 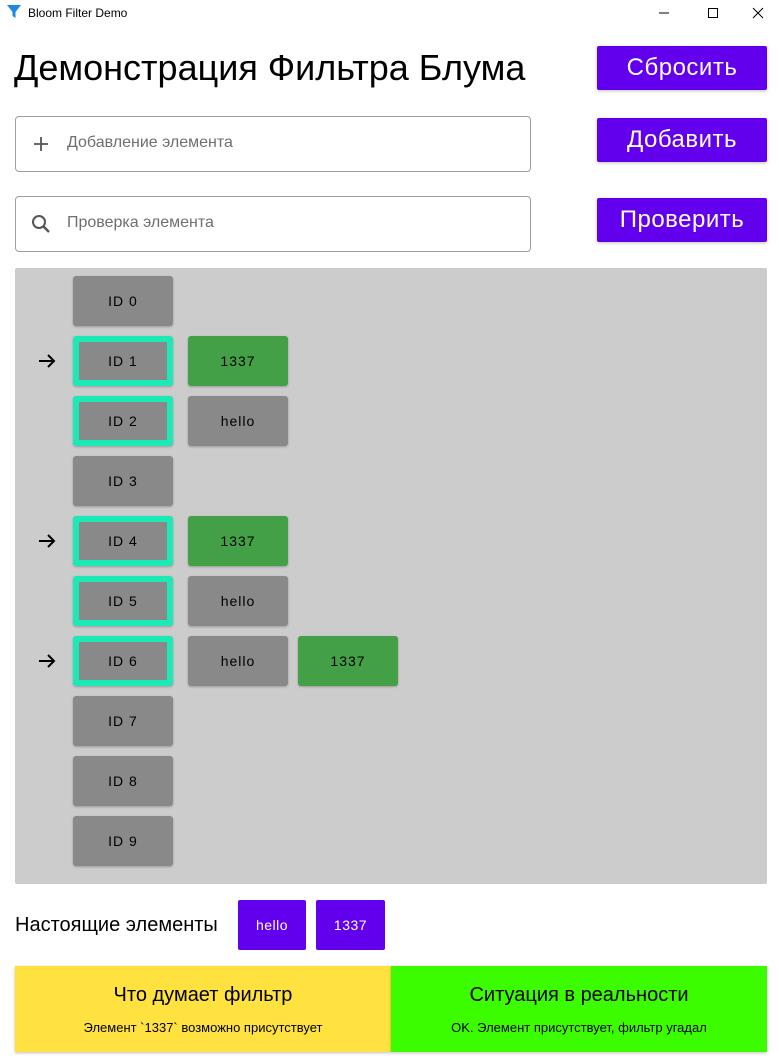 What do you see at coordinates (682, 220) in the screenshot?
I see `check-button: Проверить` at bounding box center [682, 220].